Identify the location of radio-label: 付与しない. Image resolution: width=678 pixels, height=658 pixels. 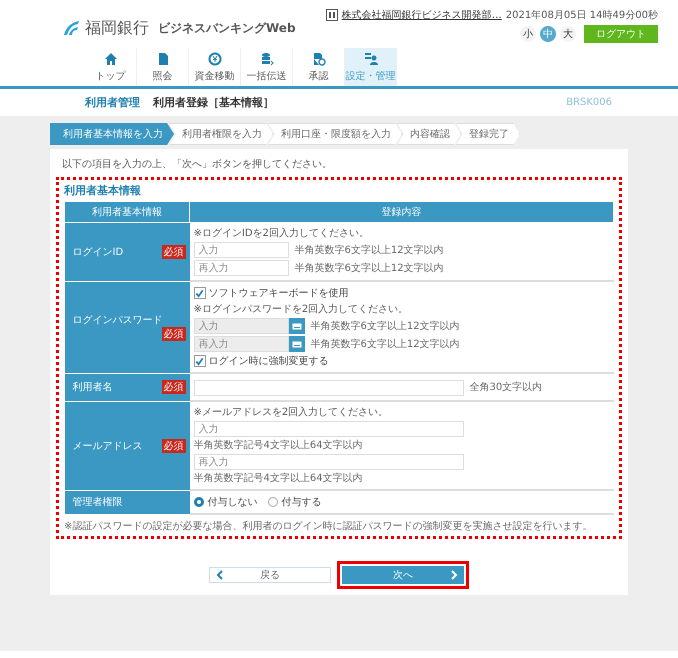
(233, 502).